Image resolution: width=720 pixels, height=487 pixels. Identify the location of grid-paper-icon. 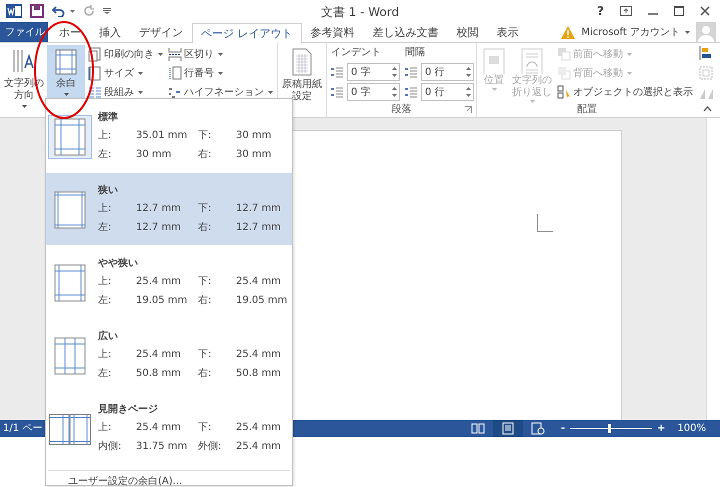
(302, 62).